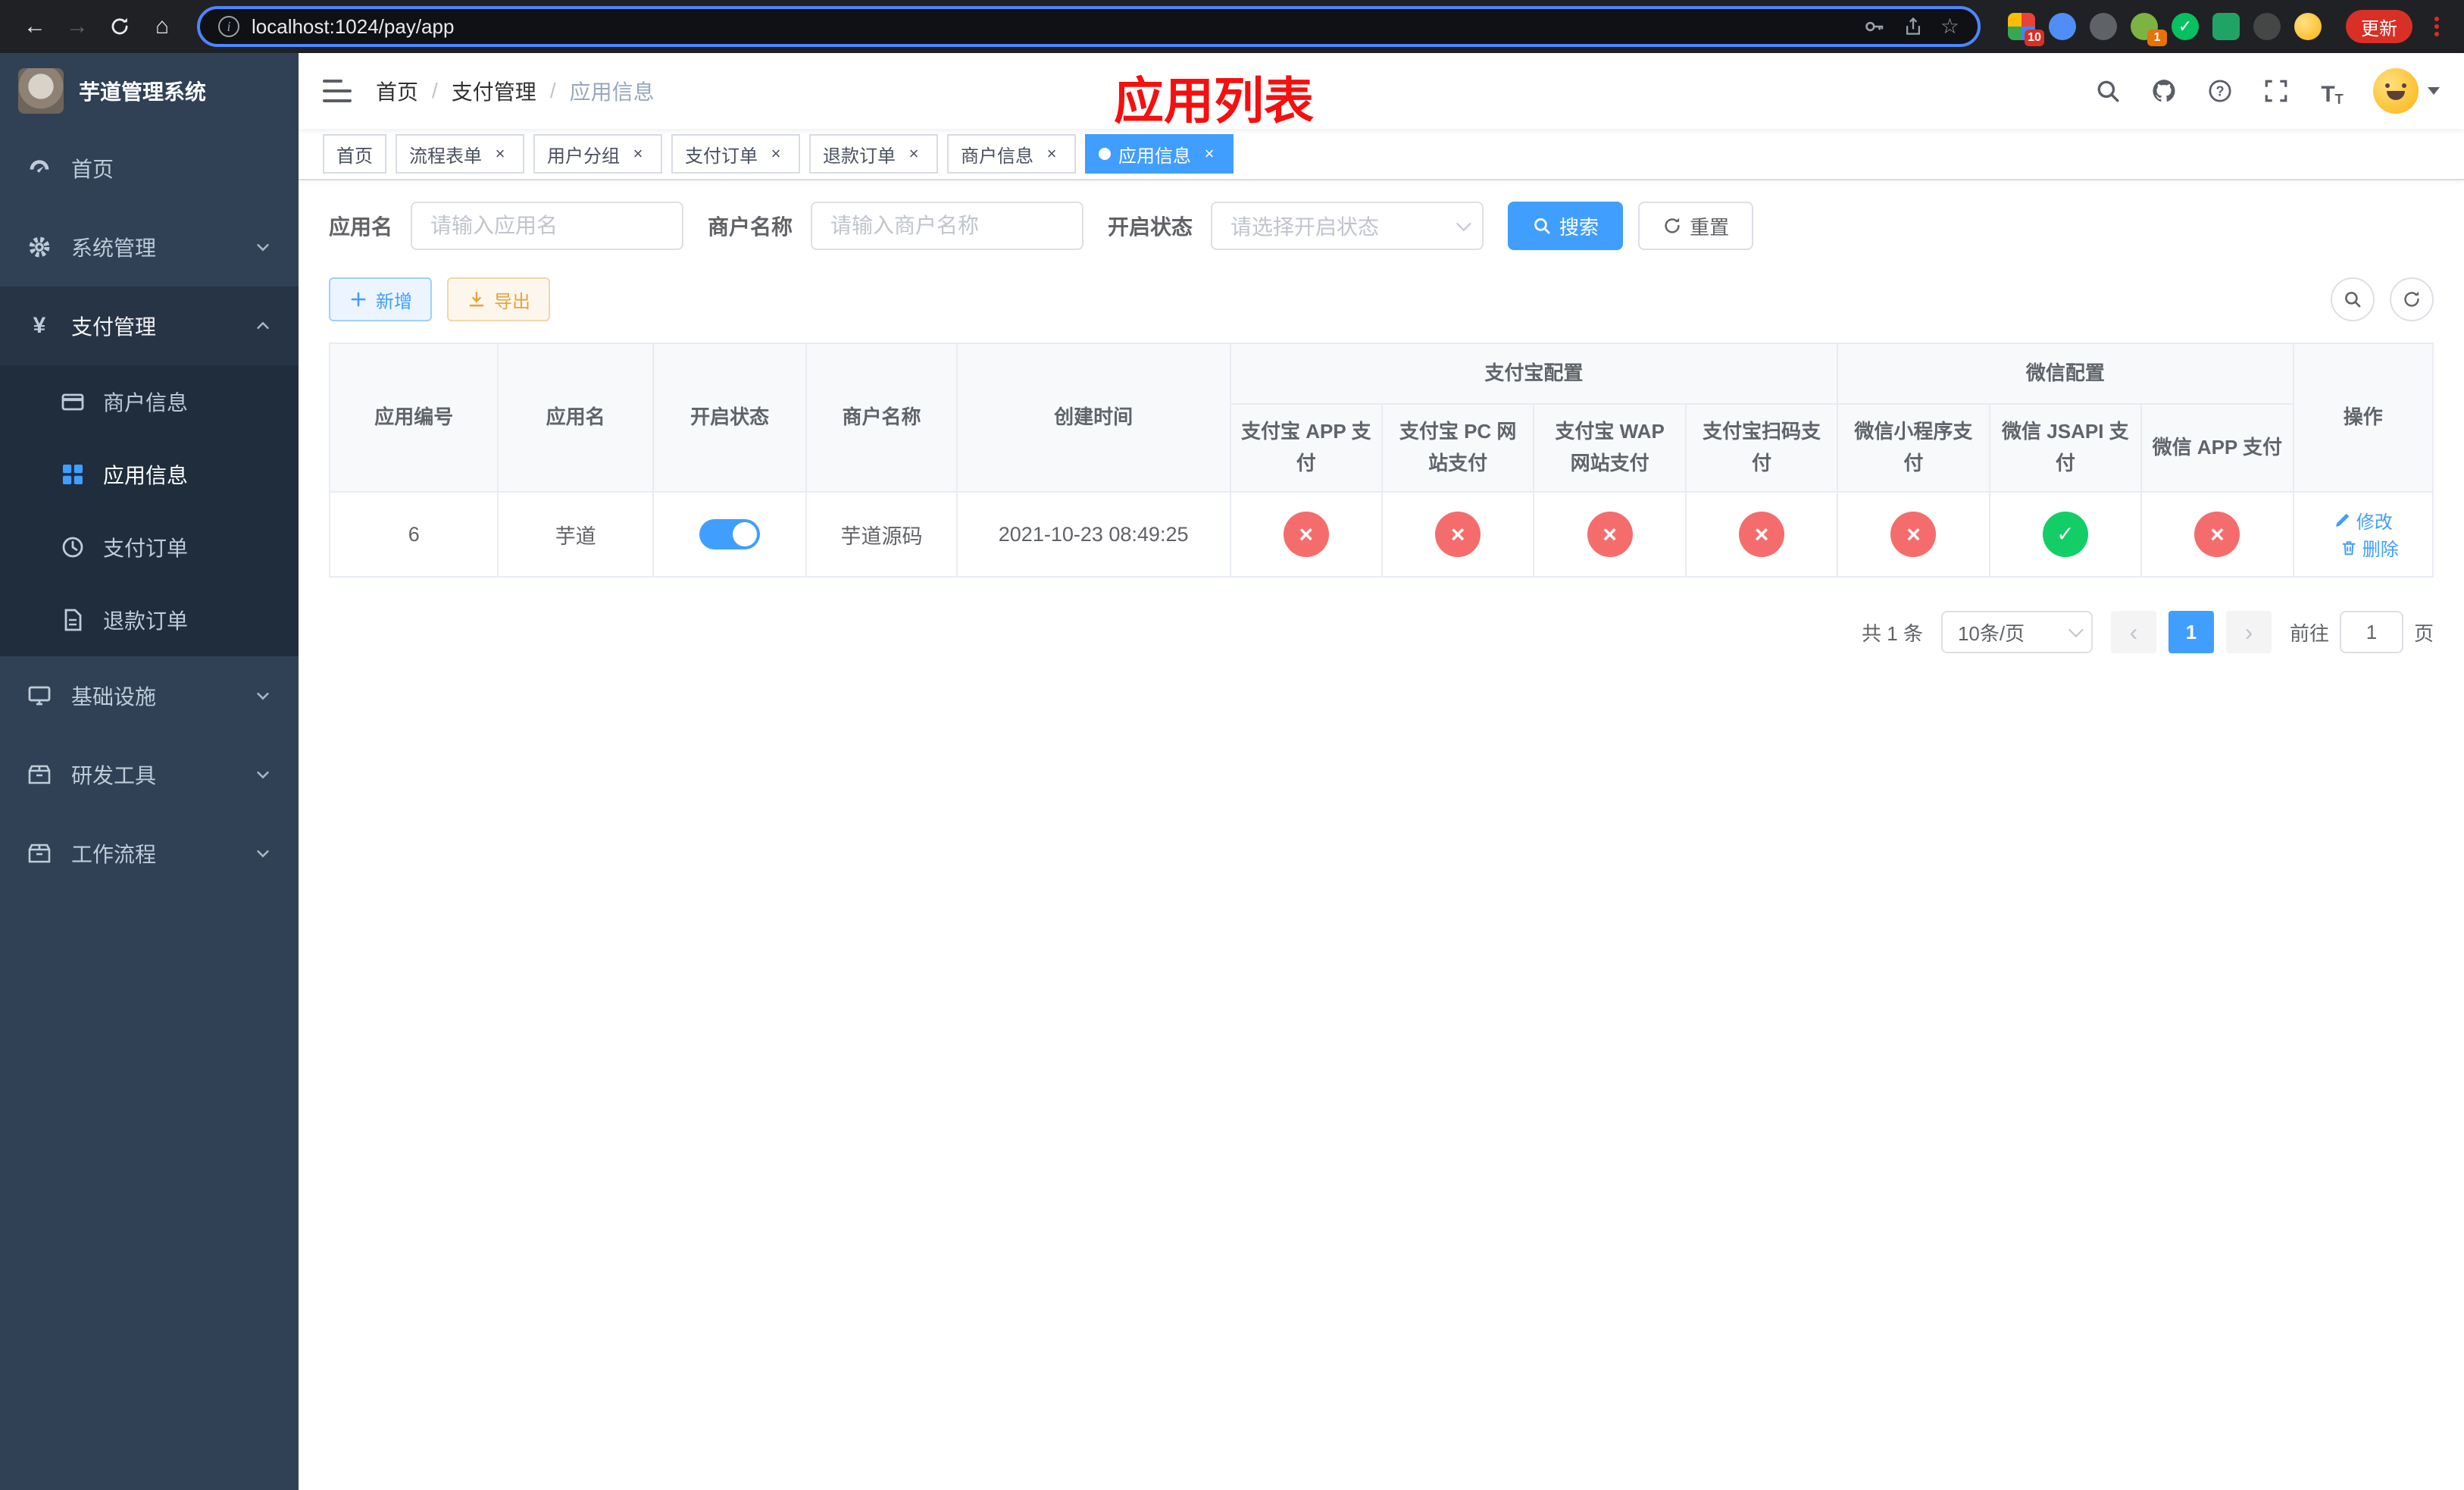 The image size is (2464, 1490). Describe the element at coordinates (1011, 154) in the screenshot. I see `tab-merchant-info: 商户信息 ×` at that location.